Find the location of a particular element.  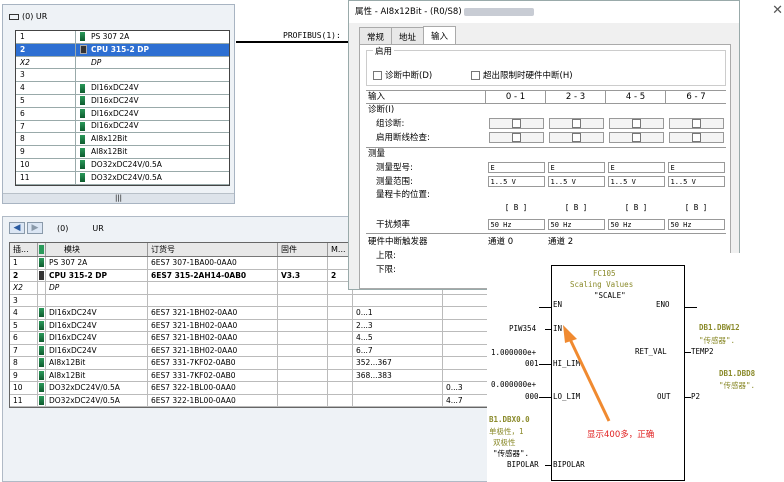

rack-slot-row: 7 DI16xDC24V is located at coordinates (122, 127).